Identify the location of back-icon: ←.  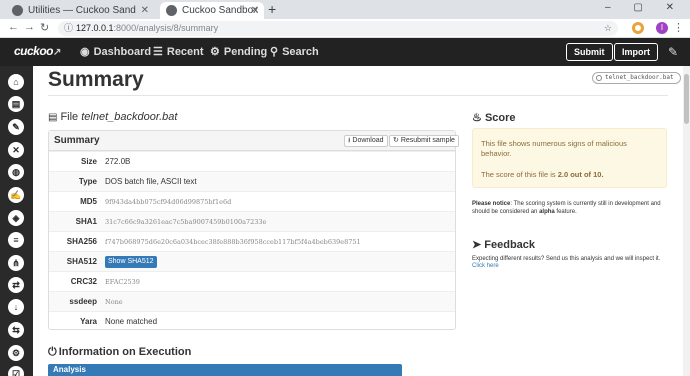
(13, 27).